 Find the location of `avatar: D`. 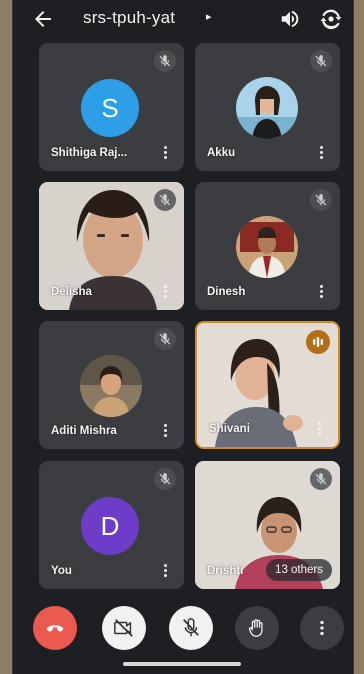

avatar: D is located at coordinates (110, 526).